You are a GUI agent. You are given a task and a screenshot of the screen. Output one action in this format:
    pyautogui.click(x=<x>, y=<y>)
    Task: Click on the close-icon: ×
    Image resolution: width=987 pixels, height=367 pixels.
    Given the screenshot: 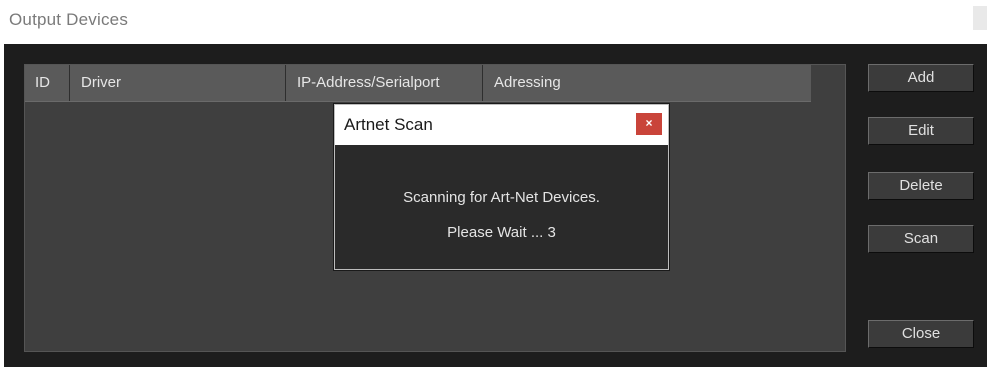 What is the action you would take?
    pyautogui.click(x=649, y=124)
    